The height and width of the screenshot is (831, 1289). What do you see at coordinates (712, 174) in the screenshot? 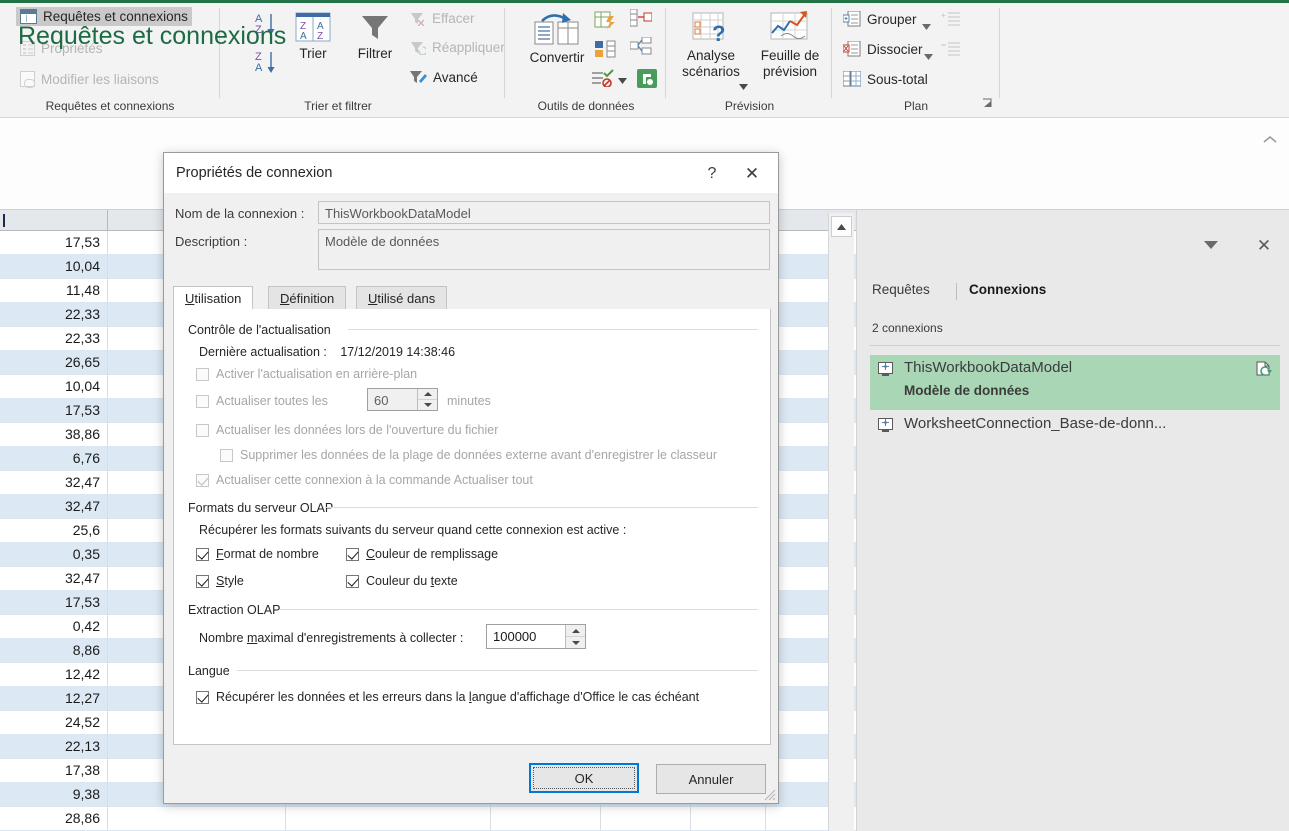
I see `dialog-help-button: ?` at bounding box center [712, 174].